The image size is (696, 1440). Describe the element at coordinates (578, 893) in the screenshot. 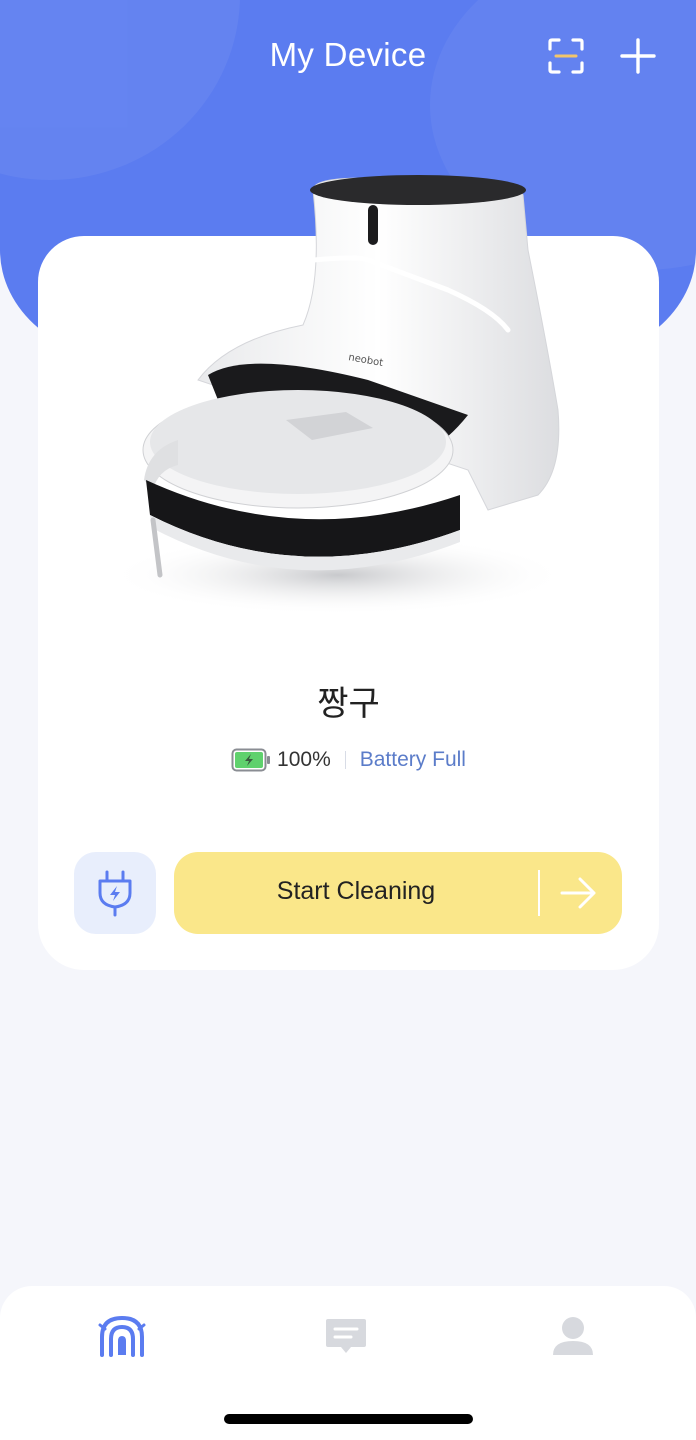

I see `arrow-right-icon` at that location.